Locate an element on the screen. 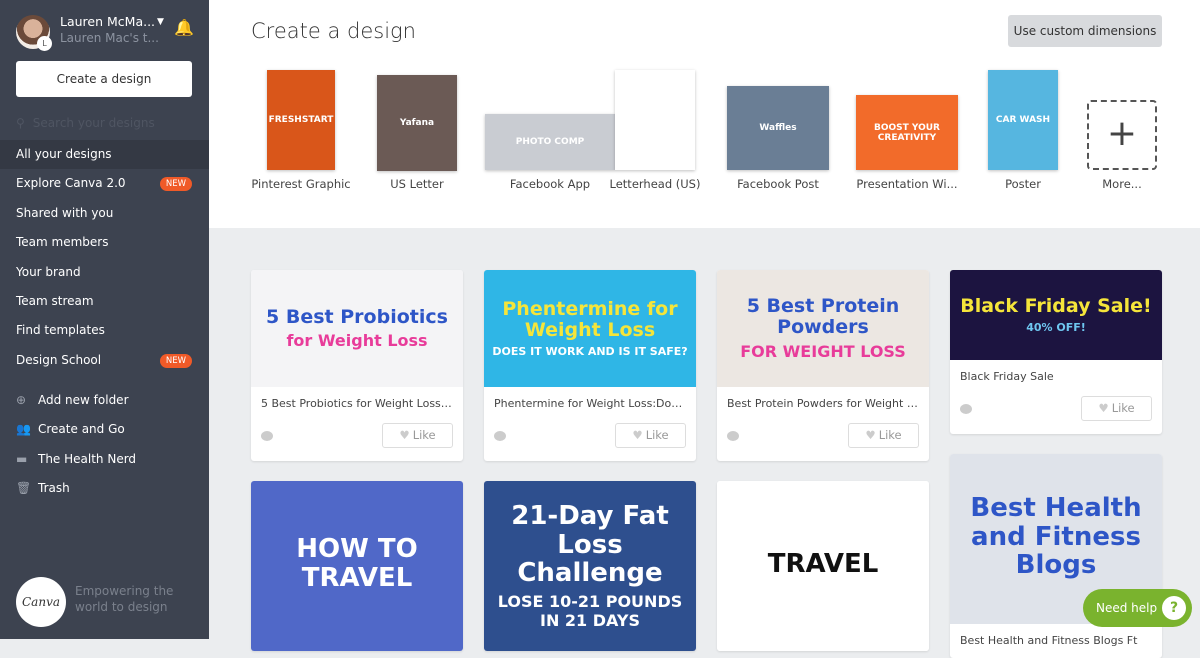  template-label: Facebook App is located at coordinates (550, 184).